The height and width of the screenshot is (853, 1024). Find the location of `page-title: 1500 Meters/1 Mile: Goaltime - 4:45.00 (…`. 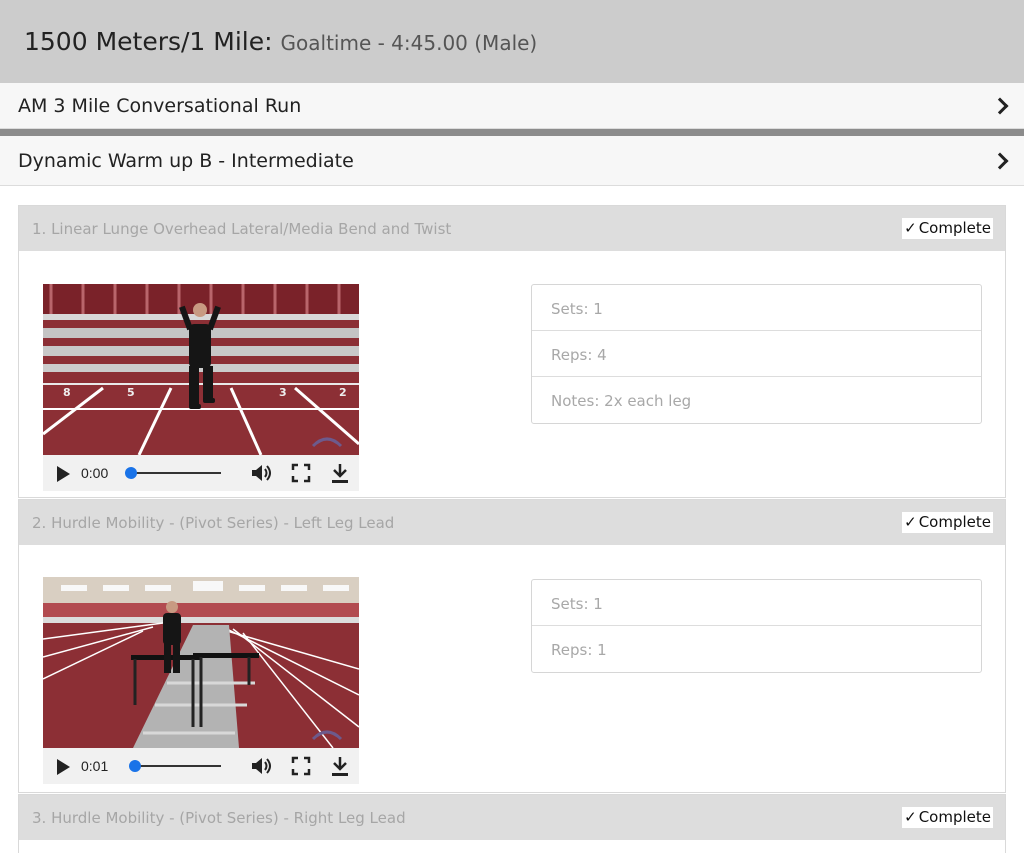

page-title: 1500 Meters/1 Mile: Goaltime - 4:45.00 (… is located at coordinates (280, 41).